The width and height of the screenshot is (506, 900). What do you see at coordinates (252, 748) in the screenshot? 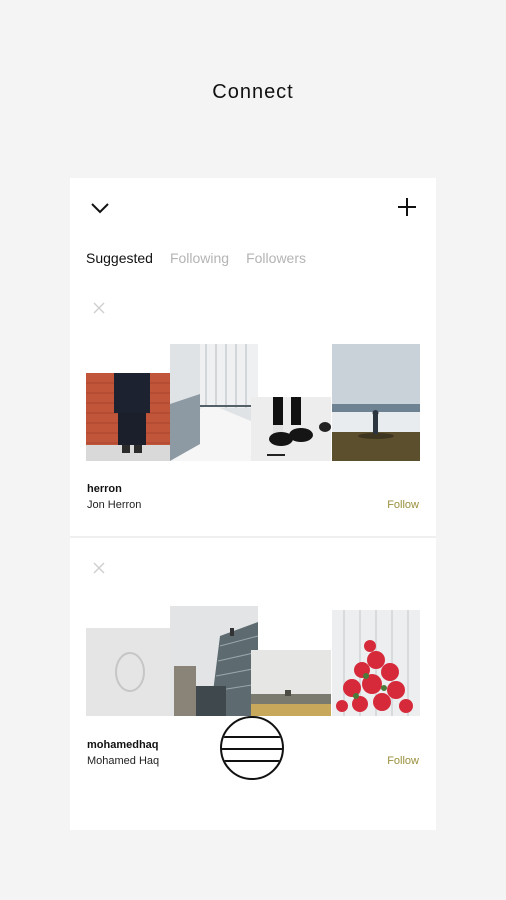
I see `menu-button` at bounding box center [252, 748].